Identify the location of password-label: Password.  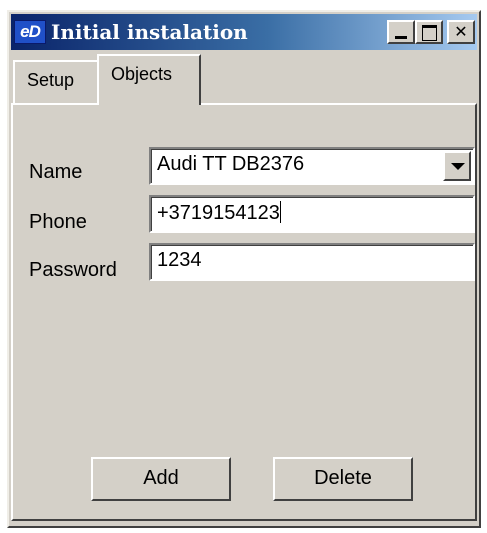
(73, 270).